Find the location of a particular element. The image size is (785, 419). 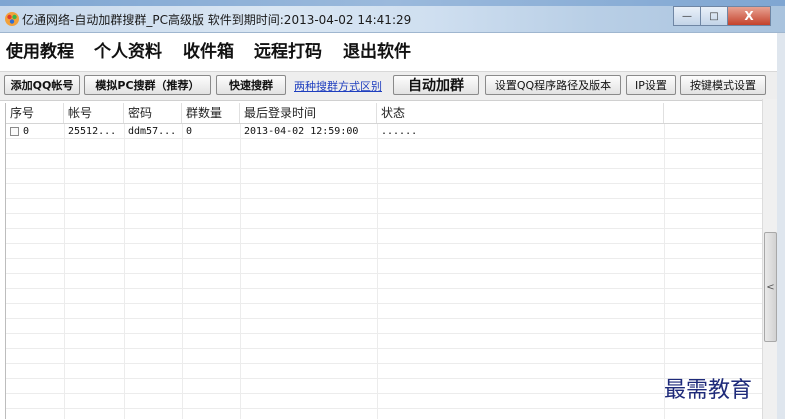

menu-item-tutorial: 使用教程 is located at coordinates (40, 49).